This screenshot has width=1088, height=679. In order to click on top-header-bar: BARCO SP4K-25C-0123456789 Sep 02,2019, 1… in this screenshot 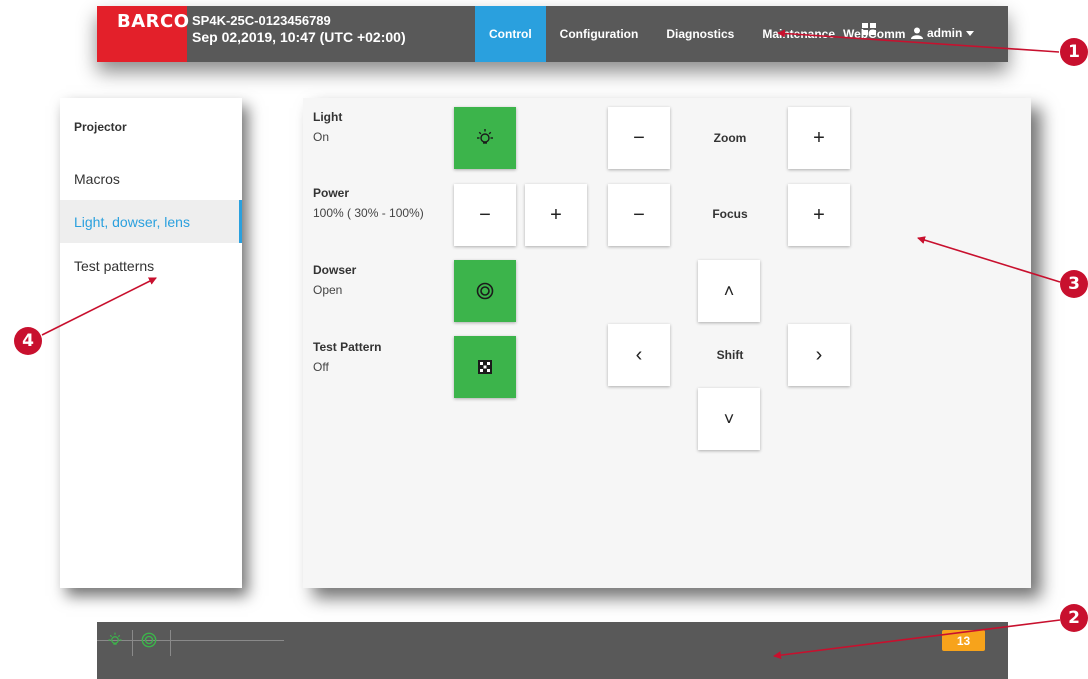, I will do `click(552, 34)`.